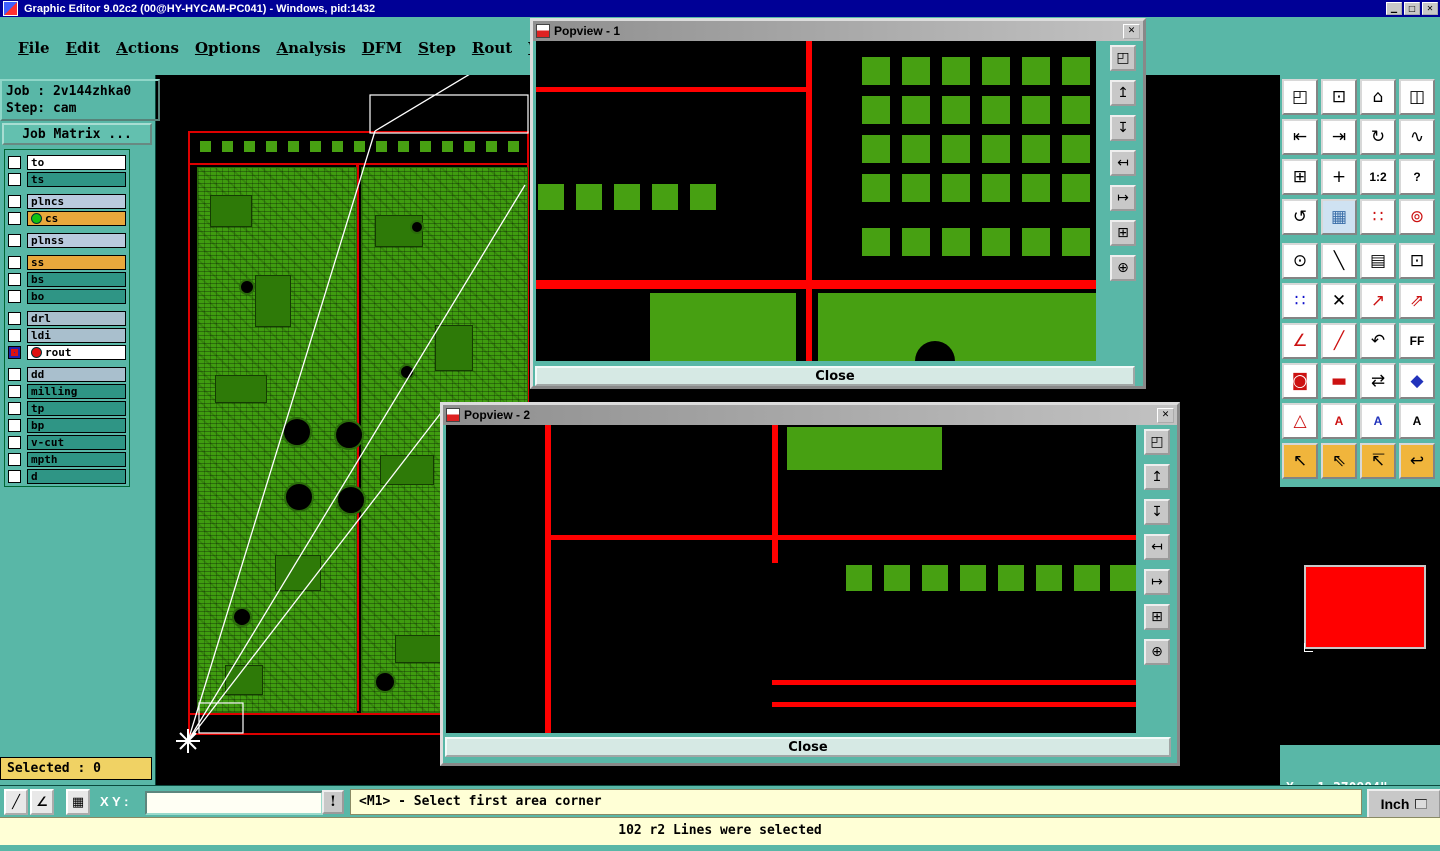 The height and width of the screenshot is (851, 1440). I want to click on zoom-ratio-button: 1:2, so click(1378, 177).